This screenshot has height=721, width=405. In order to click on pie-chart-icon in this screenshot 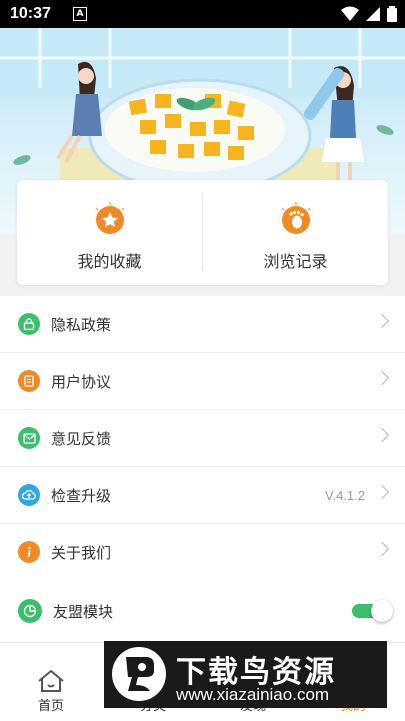, I will do `click(30, 611)`.